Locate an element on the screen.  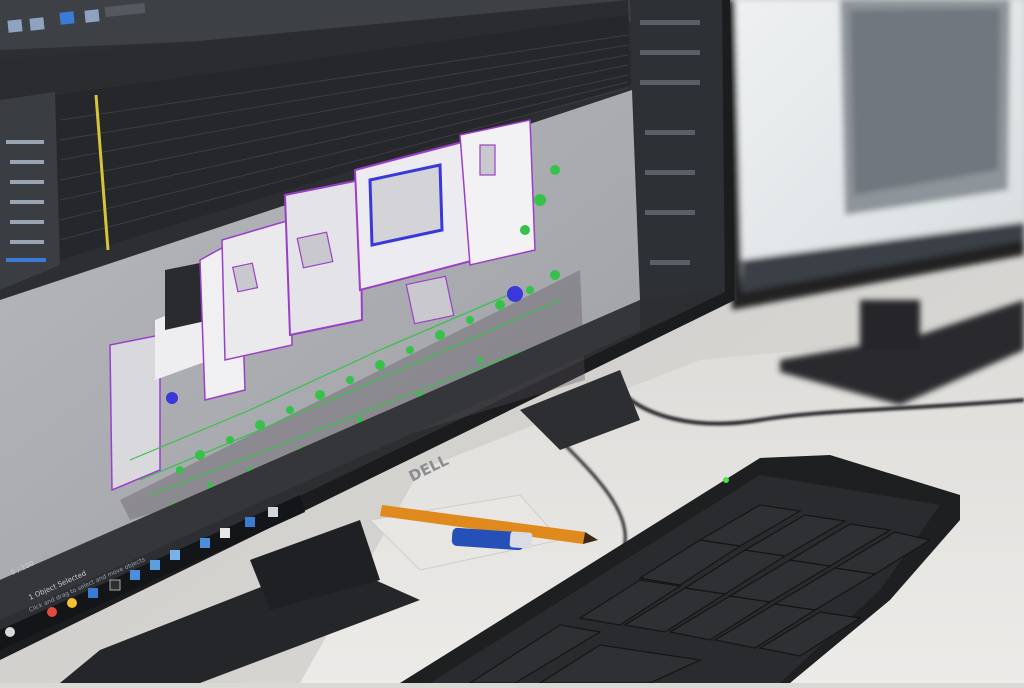
keyboard-led is located at coordinates (726, 480).